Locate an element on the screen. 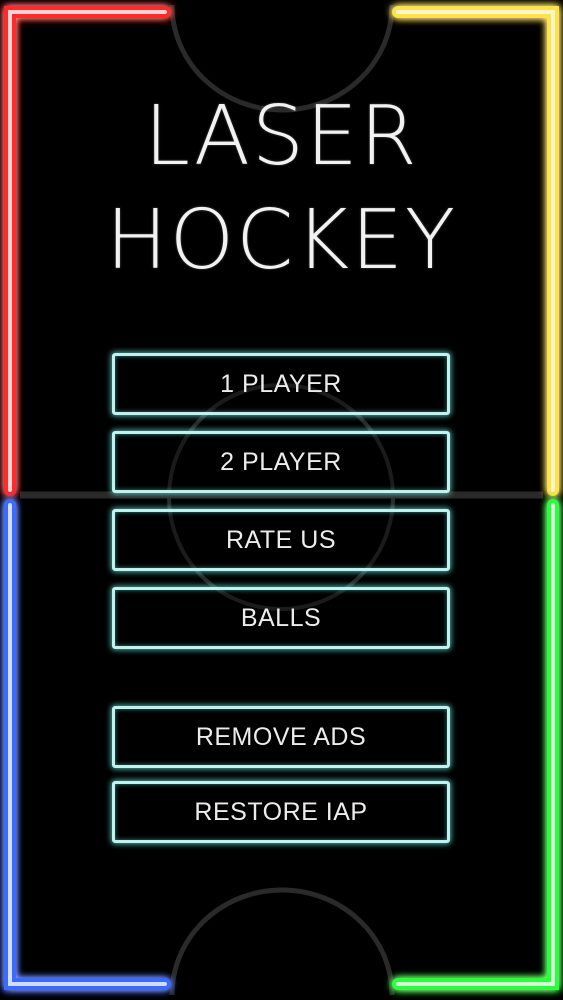  rate-us-label: RATE US is located at coordinates (281, 539).